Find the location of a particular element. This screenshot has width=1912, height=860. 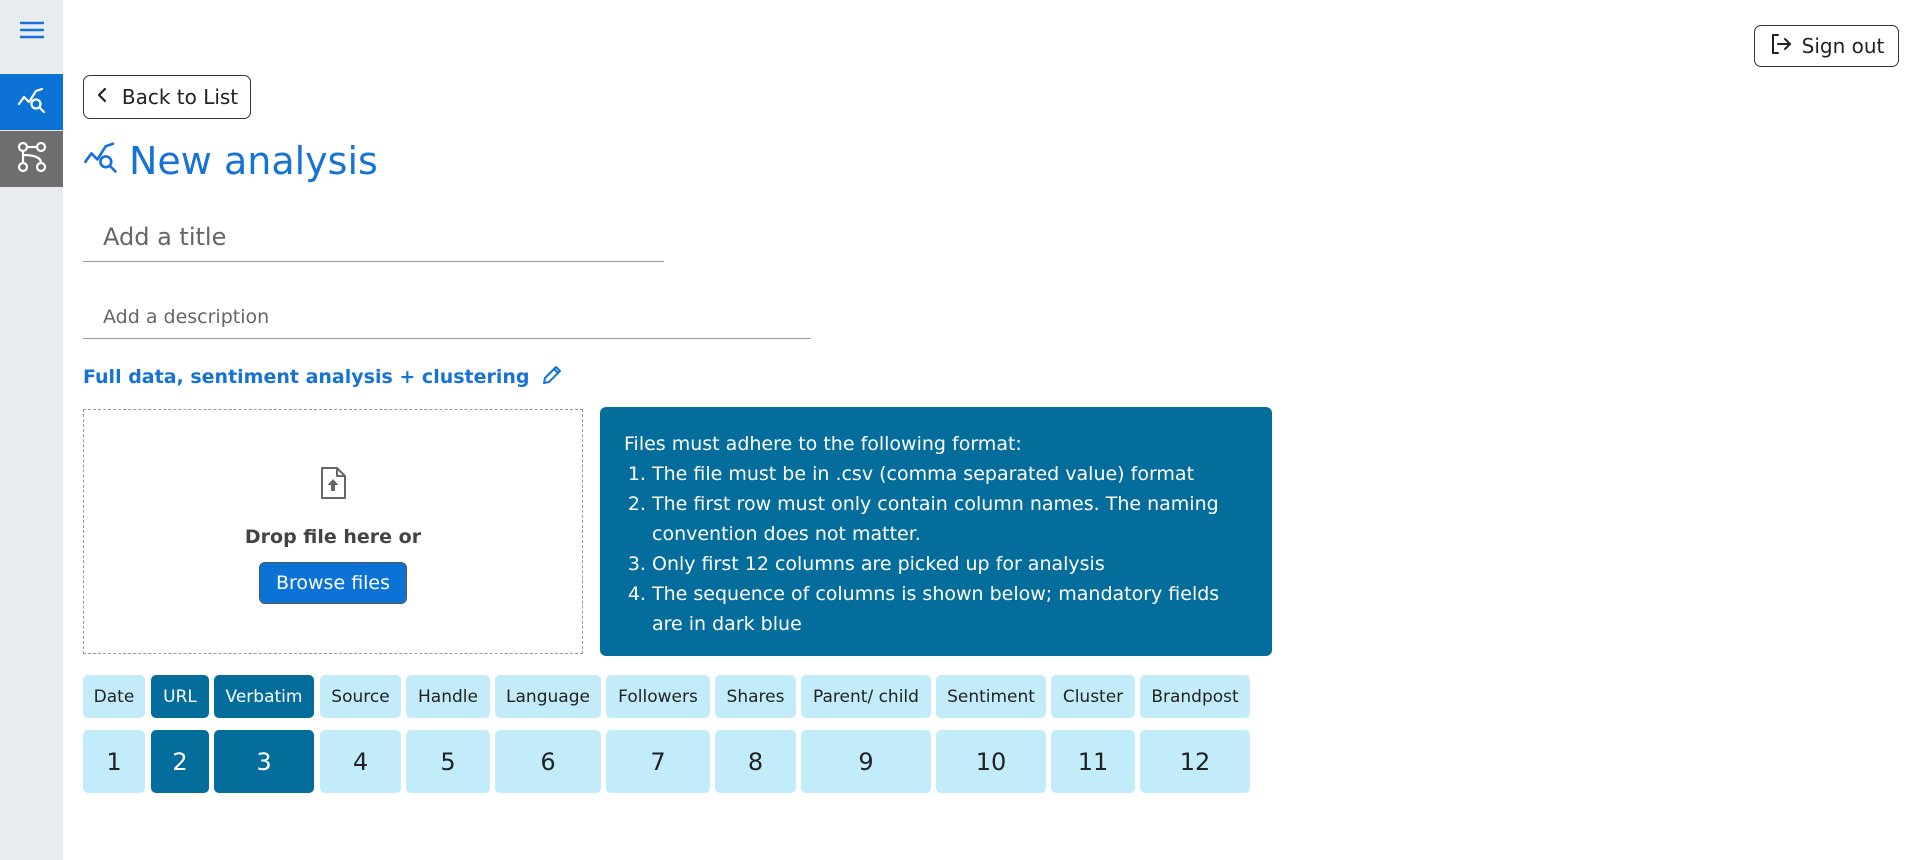

column-name-chip: Language is located at coordinates (548, 696).